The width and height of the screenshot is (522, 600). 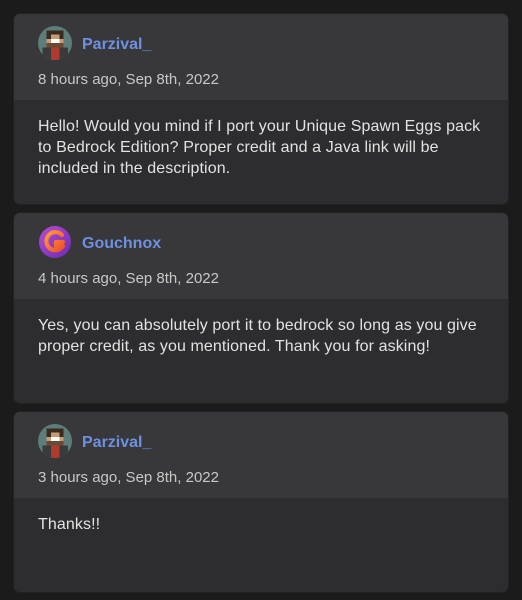 What do you see at coordinates (55, 242) in the screenshot?
I see `g-logo-avatar-icon` at bounding box center [55, 242].